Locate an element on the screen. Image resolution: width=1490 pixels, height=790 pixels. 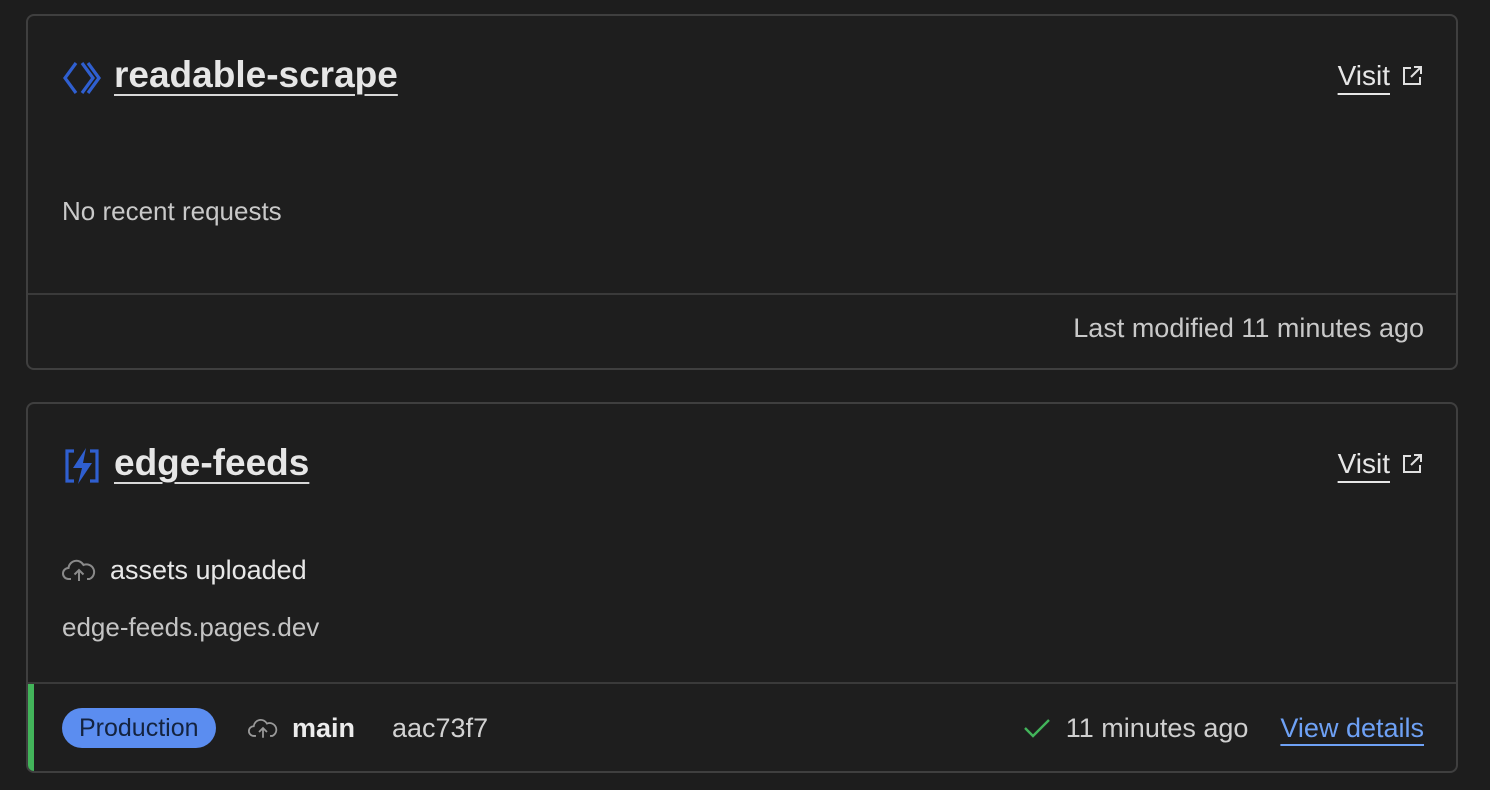
project-domain: edge-feeds.pages.dev is located at coordinates (191, 627).